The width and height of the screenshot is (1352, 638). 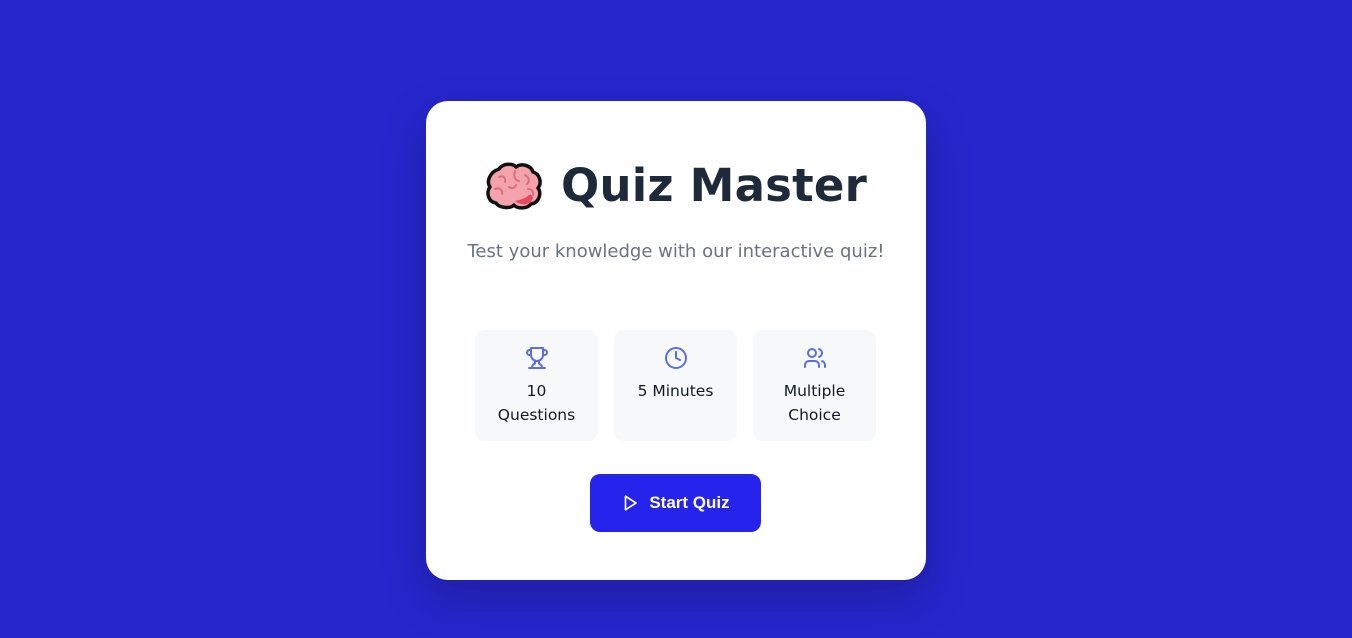 What do you see at coordinates (689, 502) in the screenshot?
I see `start-quiz-label: Start Quiz` at bounding box center [689, 502].